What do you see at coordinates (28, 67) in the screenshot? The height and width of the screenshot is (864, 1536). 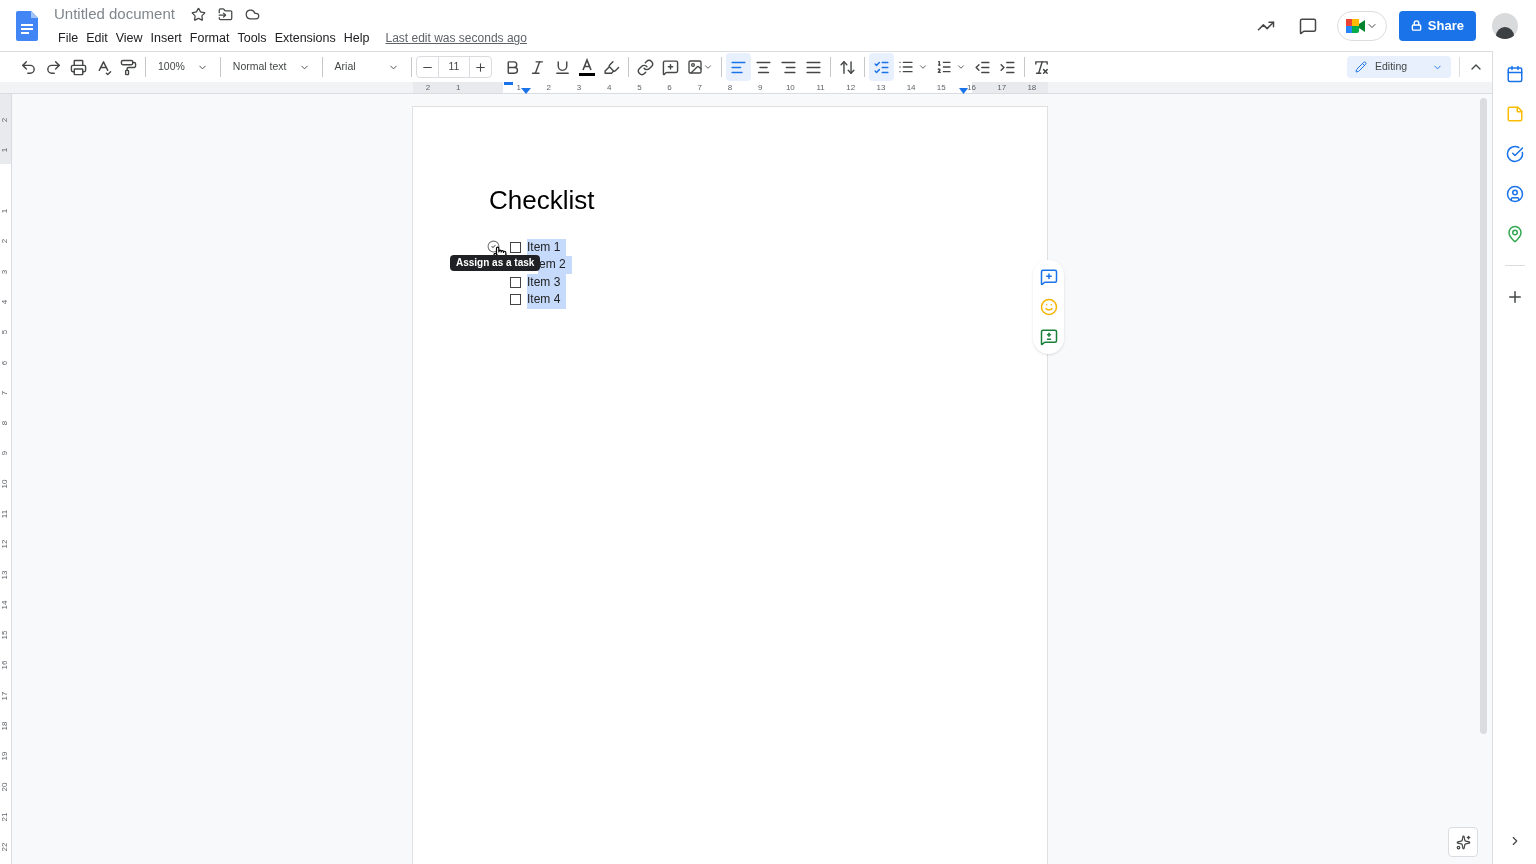 I see `undo-icon` at bounding box center [28, 67].